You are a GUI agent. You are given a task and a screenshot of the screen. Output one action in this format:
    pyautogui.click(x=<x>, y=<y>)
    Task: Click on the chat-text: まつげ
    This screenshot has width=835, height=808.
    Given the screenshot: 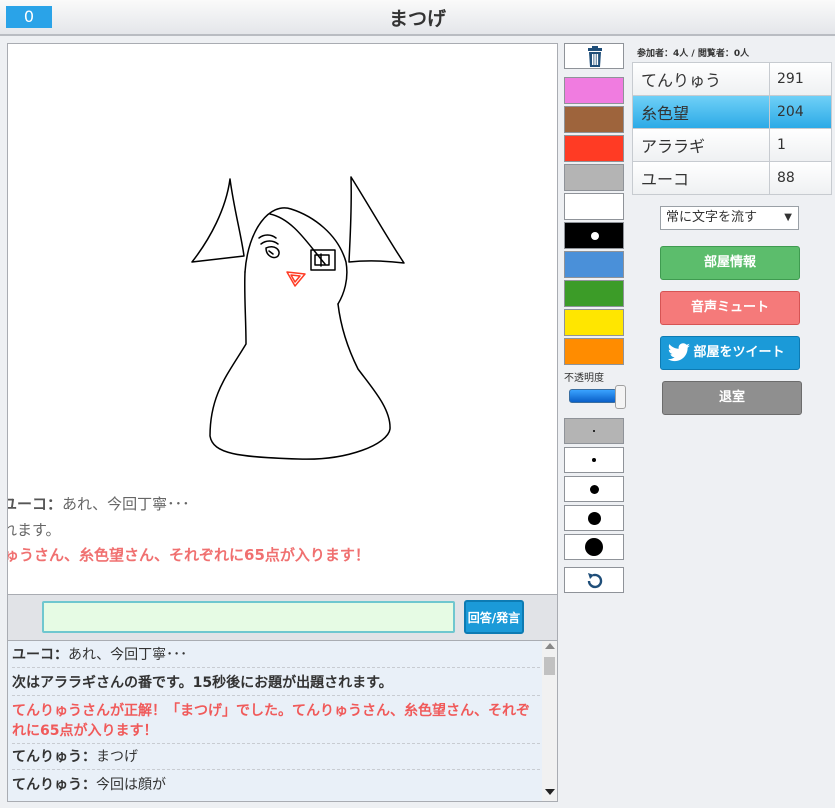 What is the action you would take?
    pyautogui.click(x=117, y=757)
    